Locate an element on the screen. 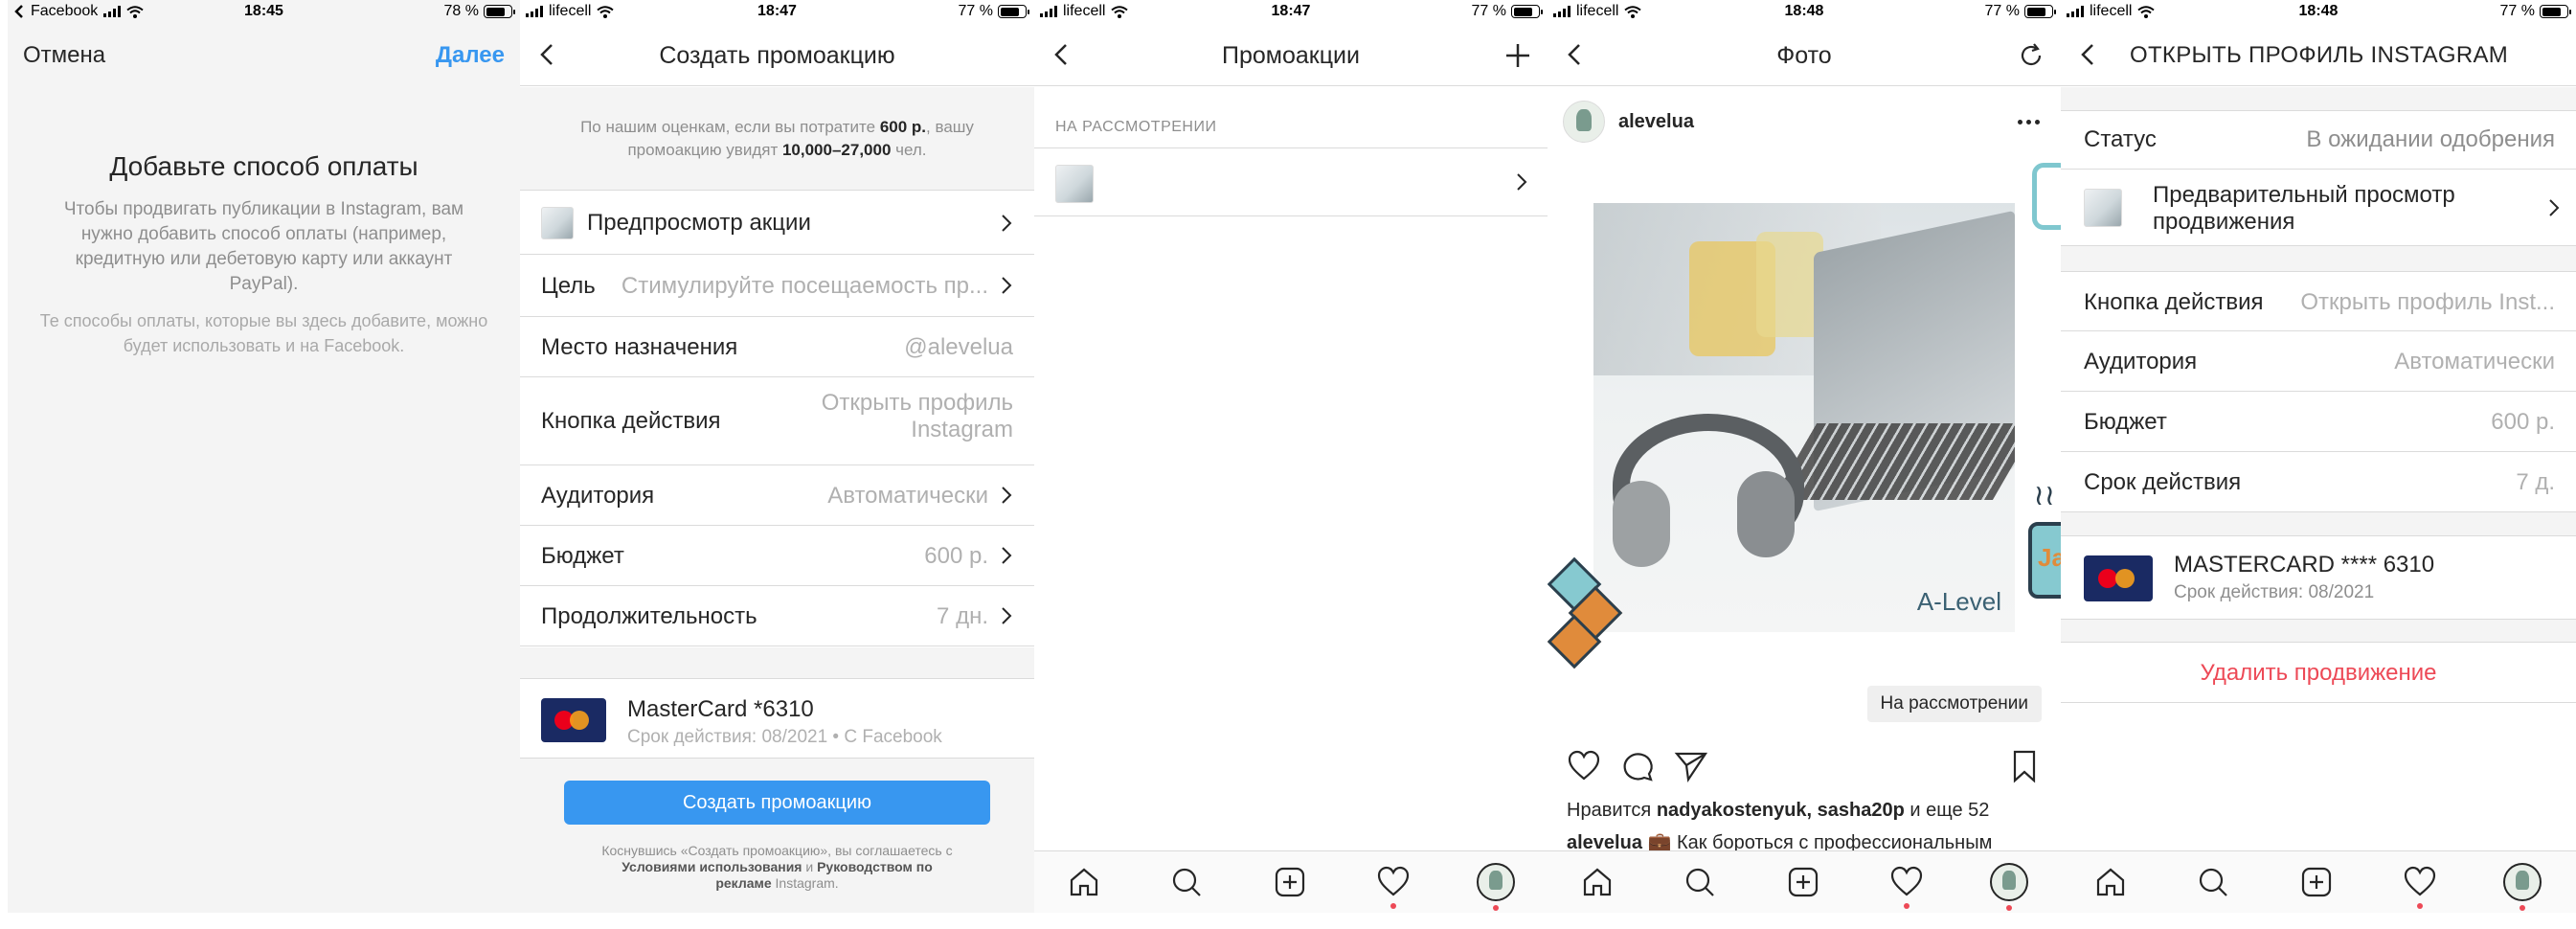  share-icon is located at coordinates (1691, 766).